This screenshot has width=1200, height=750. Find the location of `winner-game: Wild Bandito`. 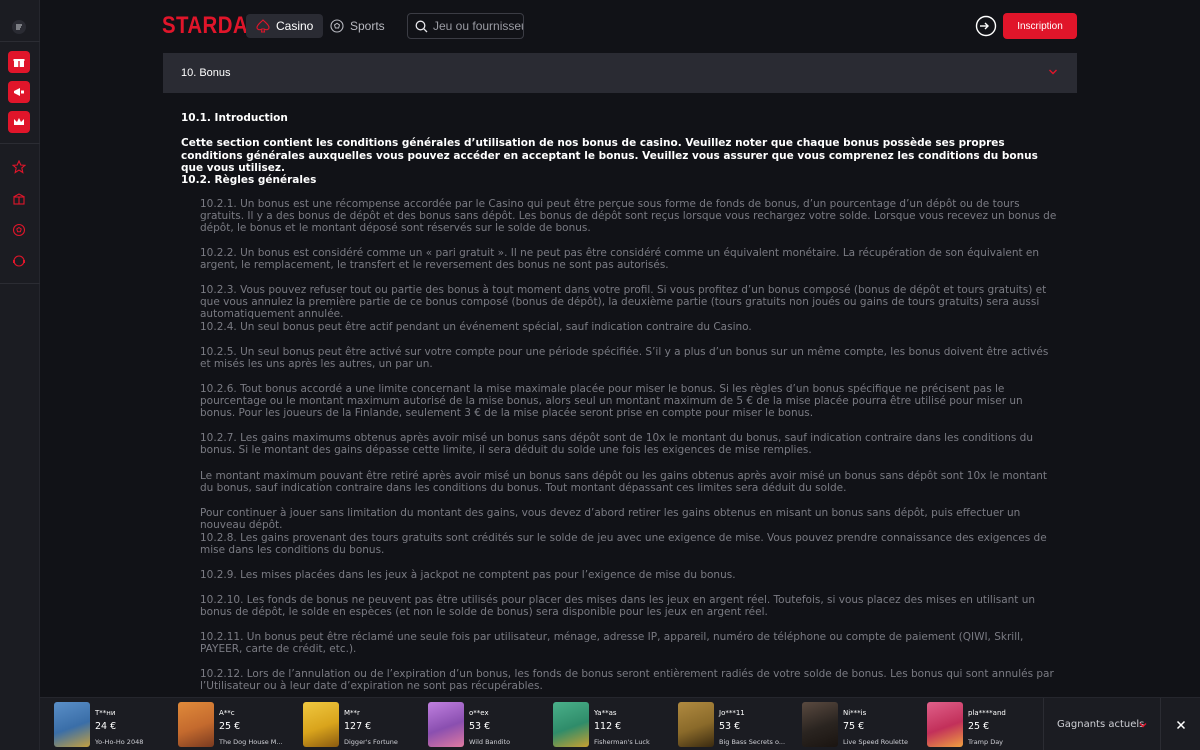

winner-game: Wild Bandito is located at coordinates (489, 742).